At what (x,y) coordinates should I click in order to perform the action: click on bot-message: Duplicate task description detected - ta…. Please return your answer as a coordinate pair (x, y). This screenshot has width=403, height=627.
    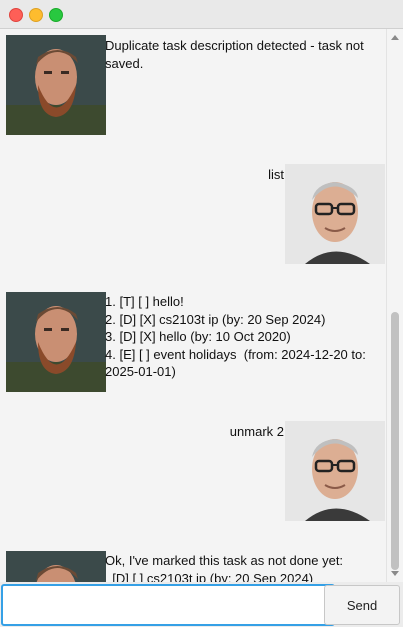
    Looking at the image, I should click on (234, 54).